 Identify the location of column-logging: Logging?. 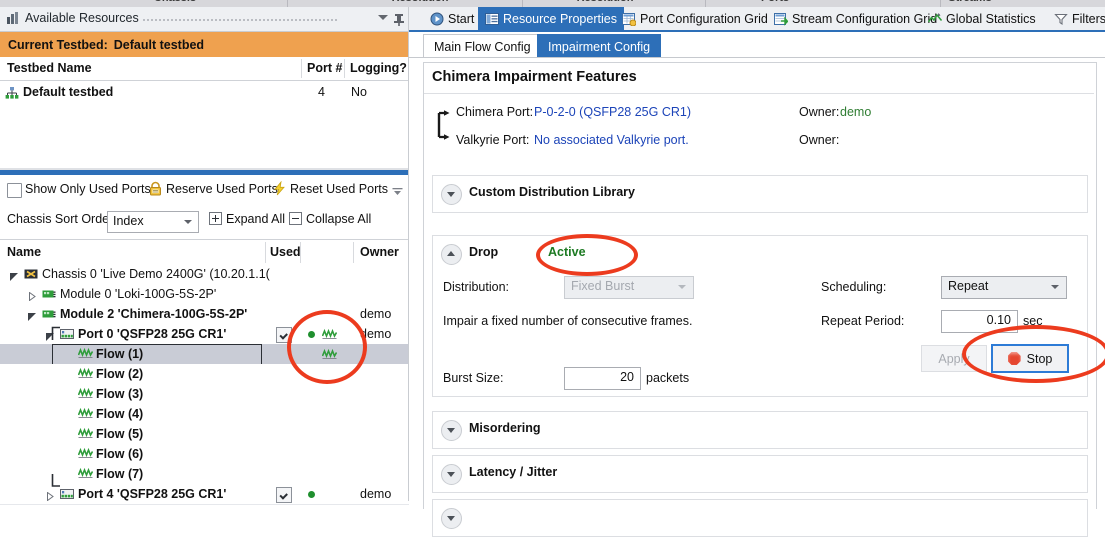
(378, 68).